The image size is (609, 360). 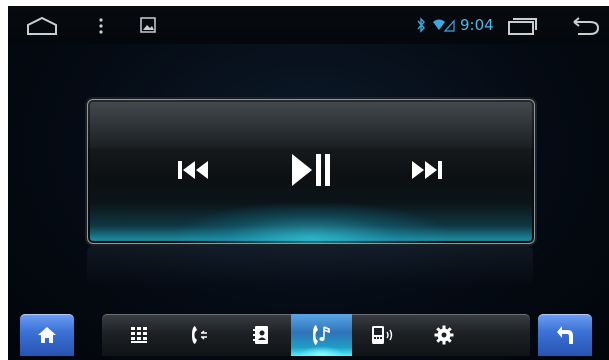 I want to click on call-log-icon, so click(x=199, y=335).